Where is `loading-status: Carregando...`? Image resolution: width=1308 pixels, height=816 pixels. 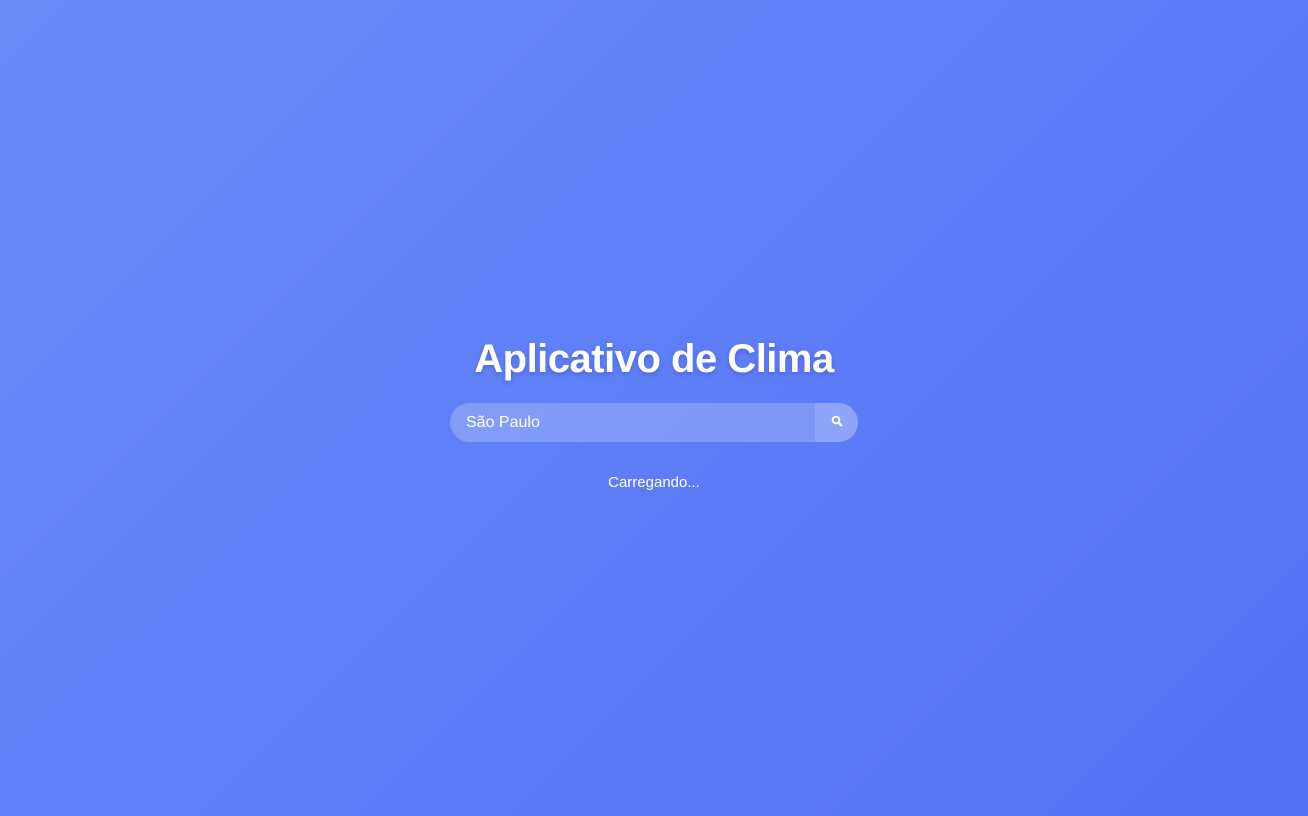
loading-status: Carregando... is located at coordinates (654, 482).